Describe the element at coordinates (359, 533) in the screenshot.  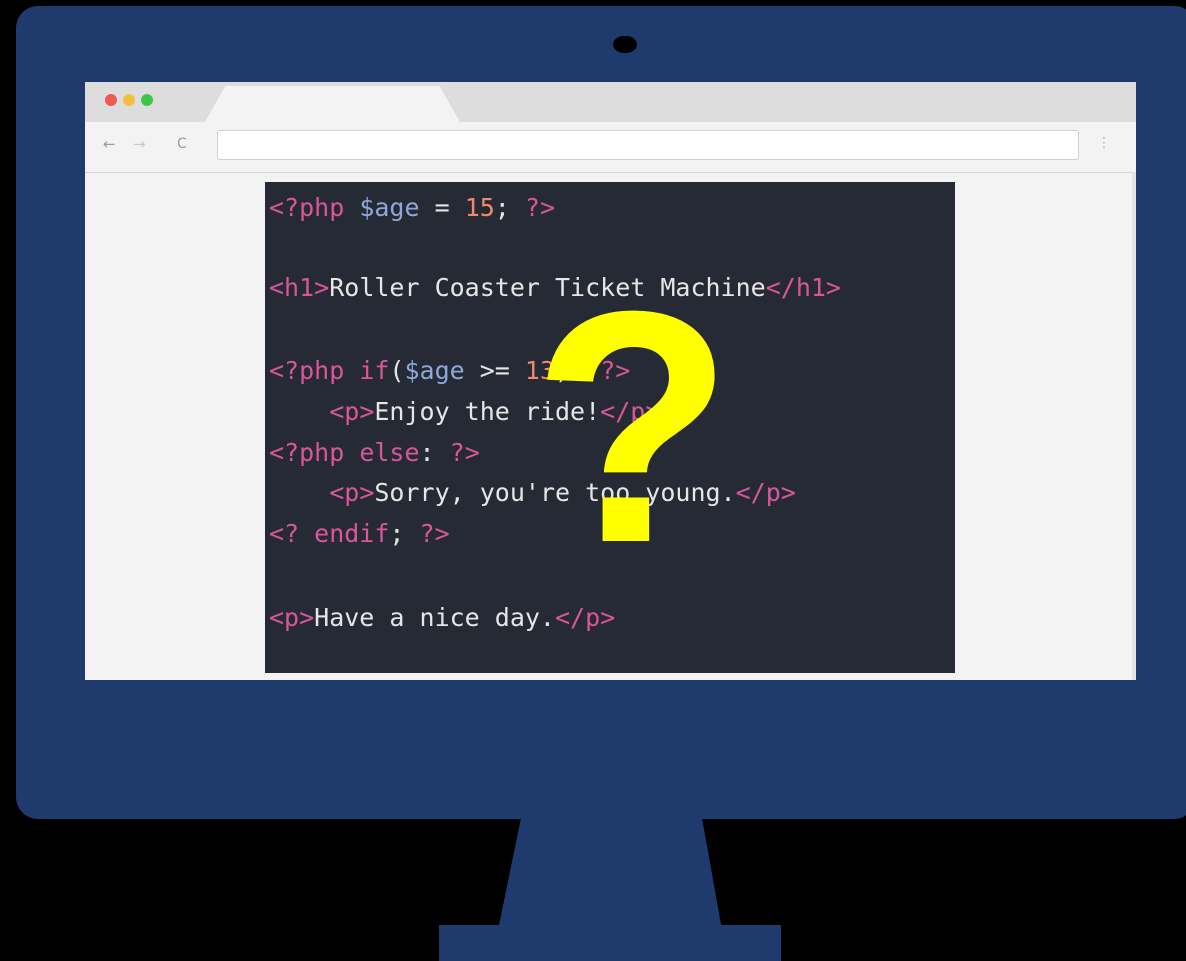
I see `code-line-7: <? endif; ?>` at that location.